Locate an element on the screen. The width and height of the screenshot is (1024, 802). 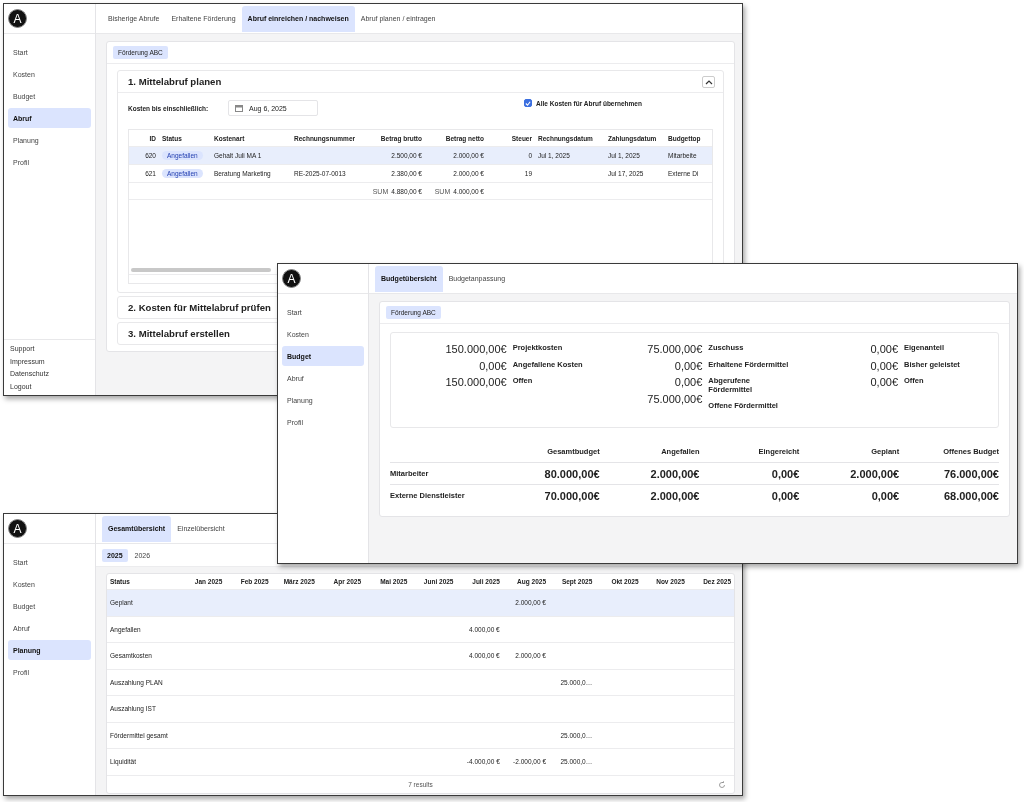
chevron-icon is located at coordinates (708, 81).